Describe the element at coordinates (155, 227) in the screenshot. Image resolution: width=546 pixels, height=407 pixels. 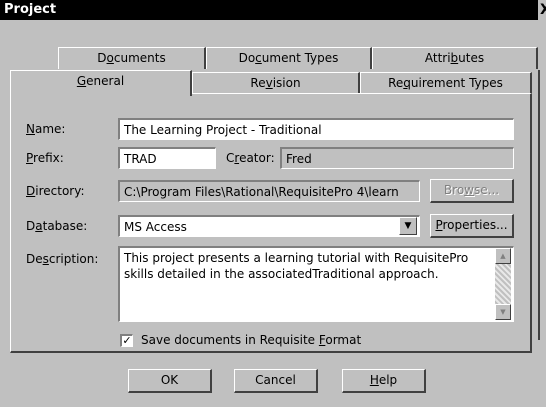
I see `database-value: MS Access` at that location.